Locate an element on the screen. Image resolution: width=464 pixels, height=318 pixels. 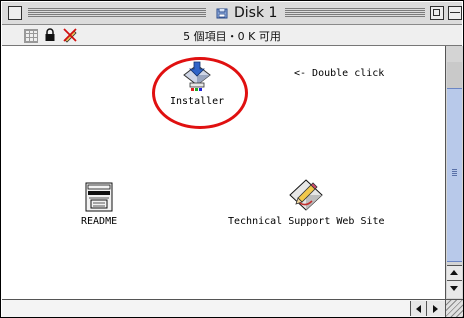
zoom-box is located at coordinates (437, 13).